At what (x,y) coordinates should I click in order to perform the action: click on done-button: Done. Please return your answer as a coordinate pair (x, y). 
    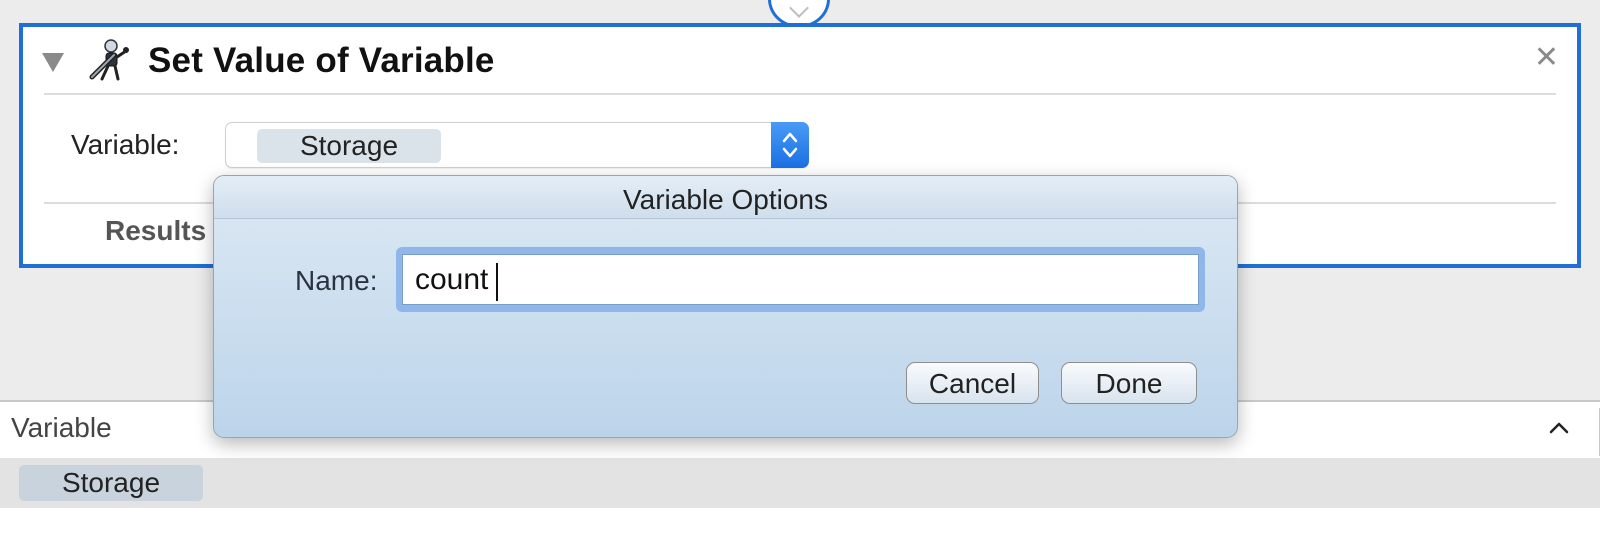
    Looking at the image, I should click on (1129, 383).